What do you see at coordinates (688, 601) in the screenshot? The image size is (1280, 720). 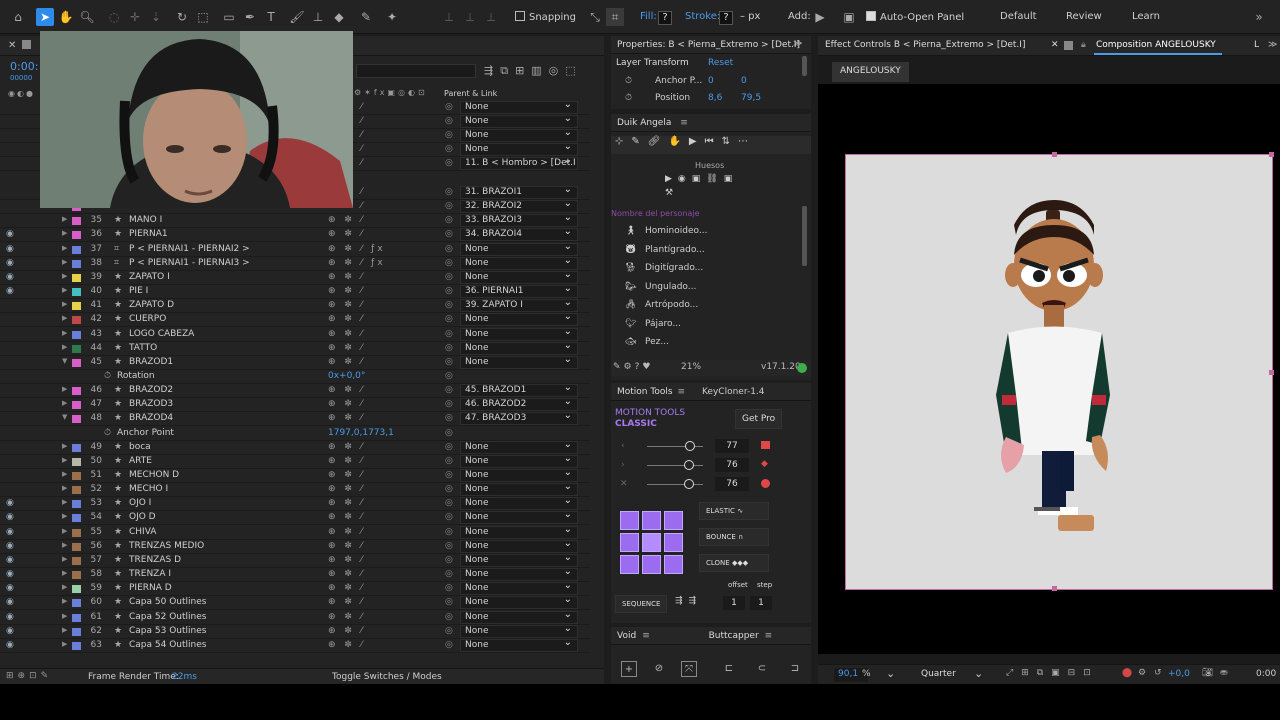 I see `sequence-order-icons: ⇶⇶` at bounding box center [688, 601].